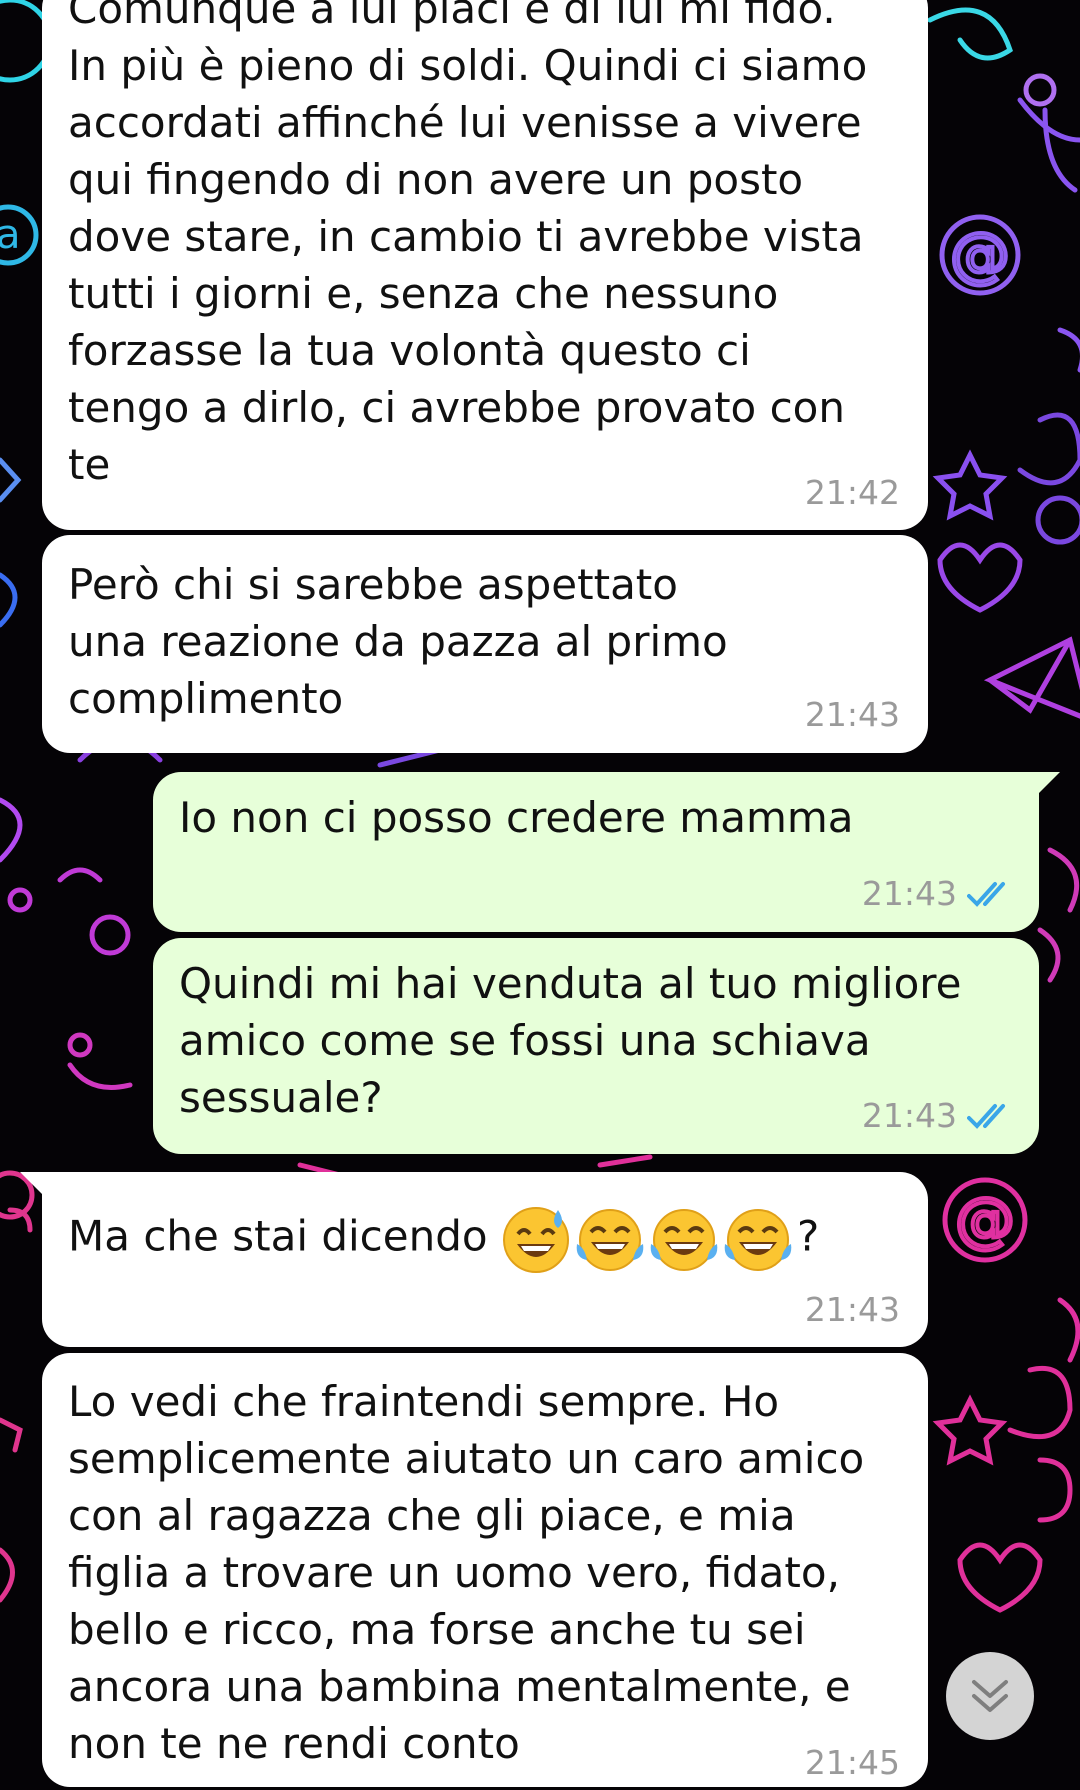 The height and width of the screenshot is (1790, 1080). I want to click on scroll-to-bottom-button, so click(990, 1696).